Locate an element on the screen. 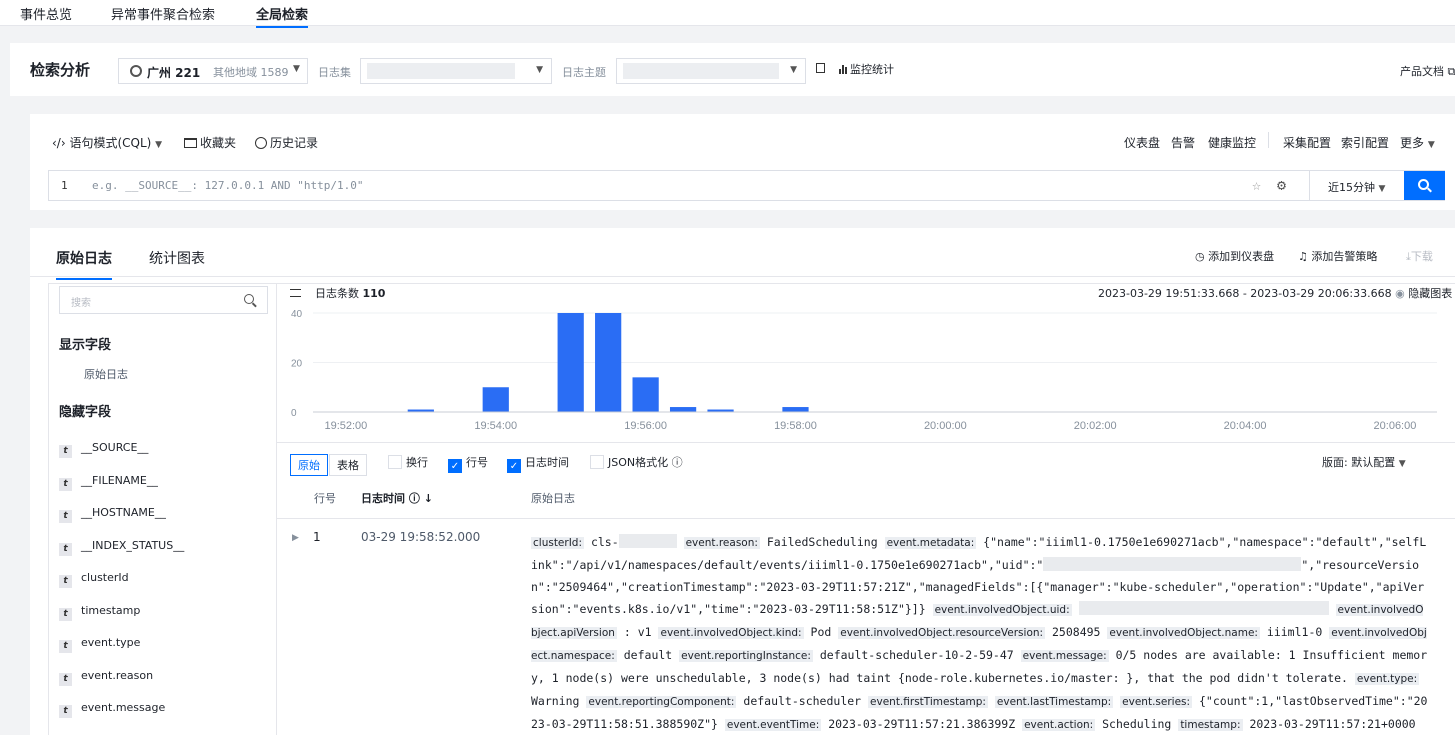 This screenshot has width=1455, height=735. time-range-select: 近15分钟 ▼ is located at coordinates (1353, 185).